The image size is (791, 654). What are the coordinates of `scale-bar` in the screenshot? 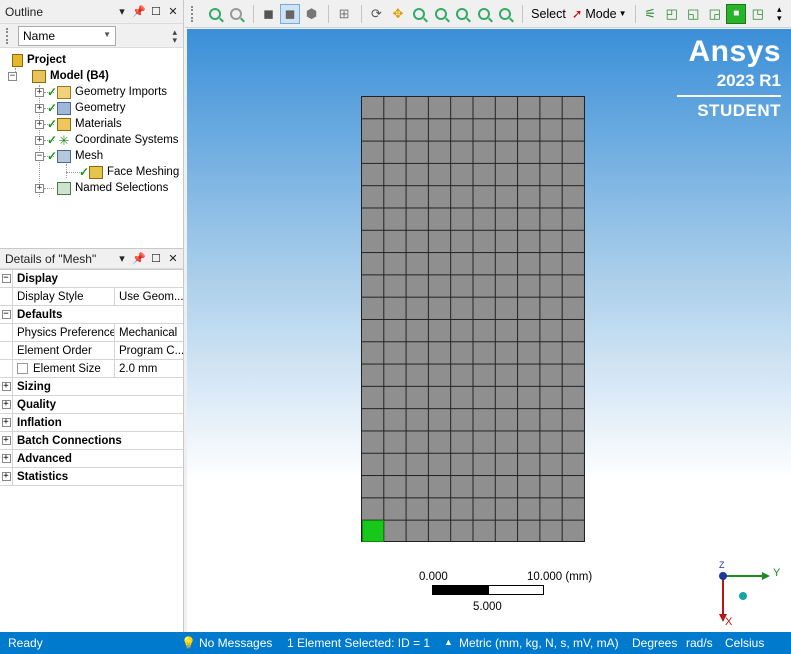 It's located at (488, 590).